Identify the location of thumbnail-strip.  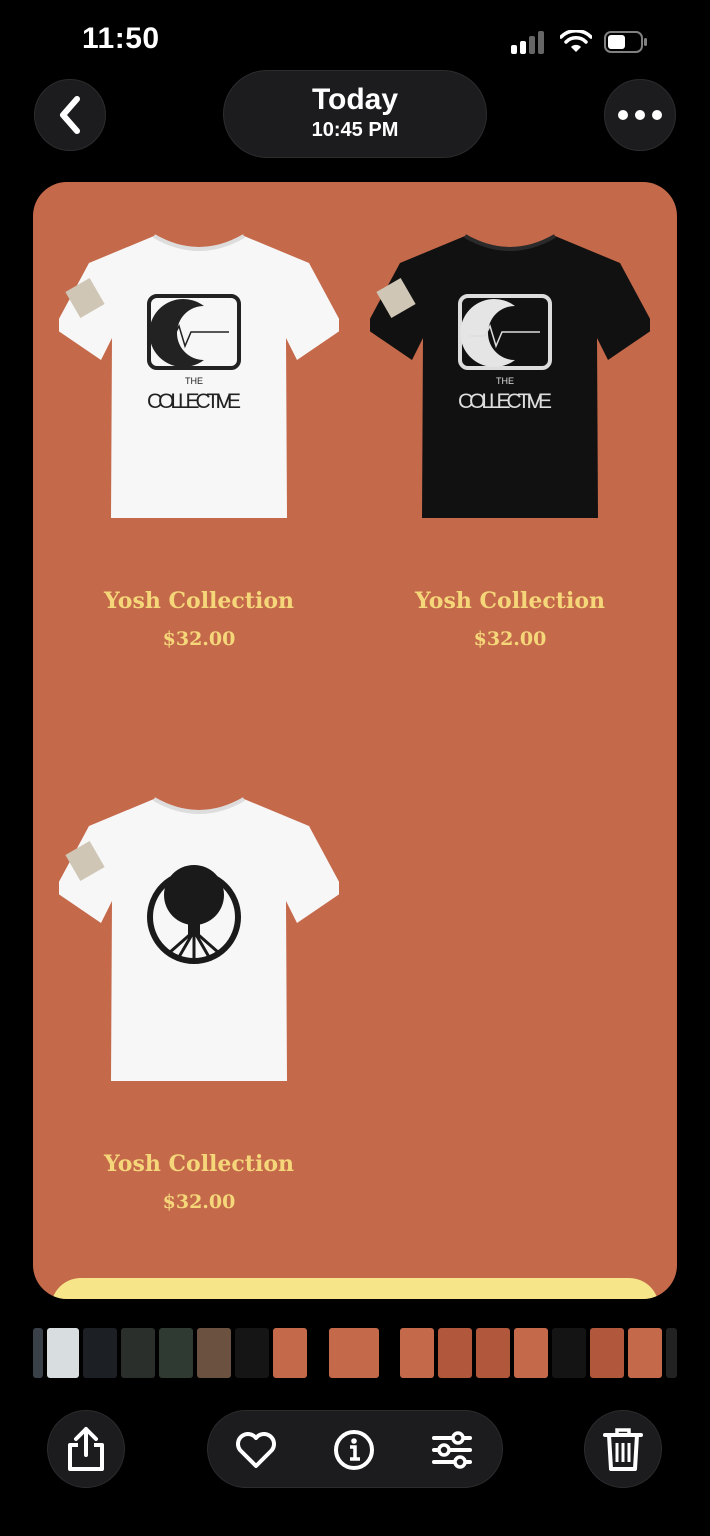
(355, 1353).